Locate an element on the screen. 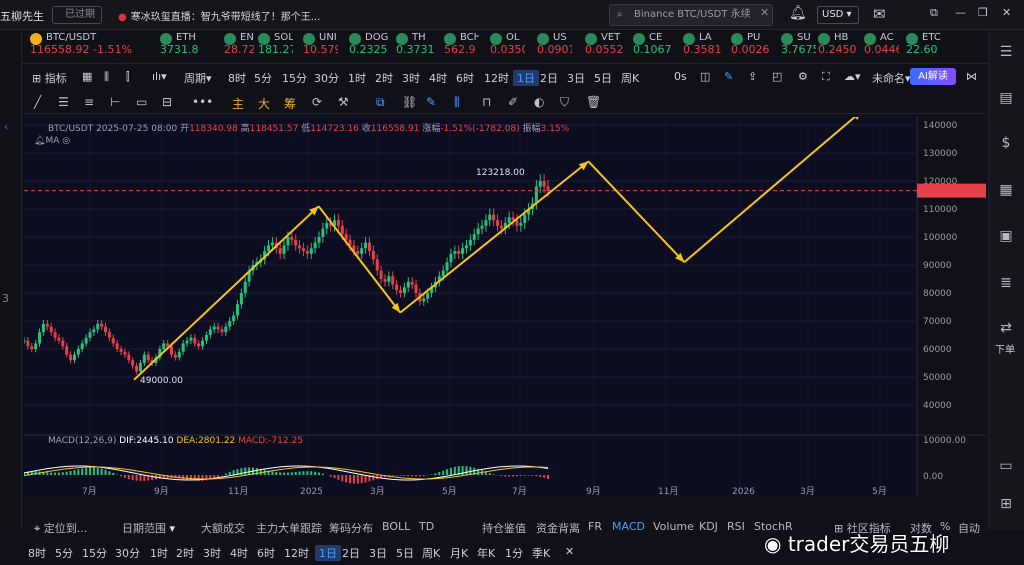 The height and width of the screenshot is (565, 1024). bottom-interval-1: 5分 is located at coordinates (64, 553).